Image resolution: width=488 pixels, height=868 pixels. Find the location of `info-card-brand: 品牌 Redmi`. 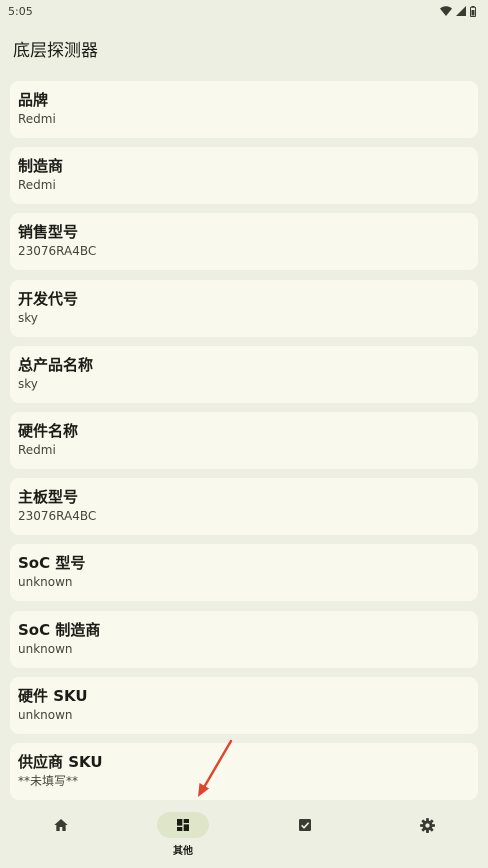

info-card-brand: 品牌 Redmi is located at coordinates (244, 109).